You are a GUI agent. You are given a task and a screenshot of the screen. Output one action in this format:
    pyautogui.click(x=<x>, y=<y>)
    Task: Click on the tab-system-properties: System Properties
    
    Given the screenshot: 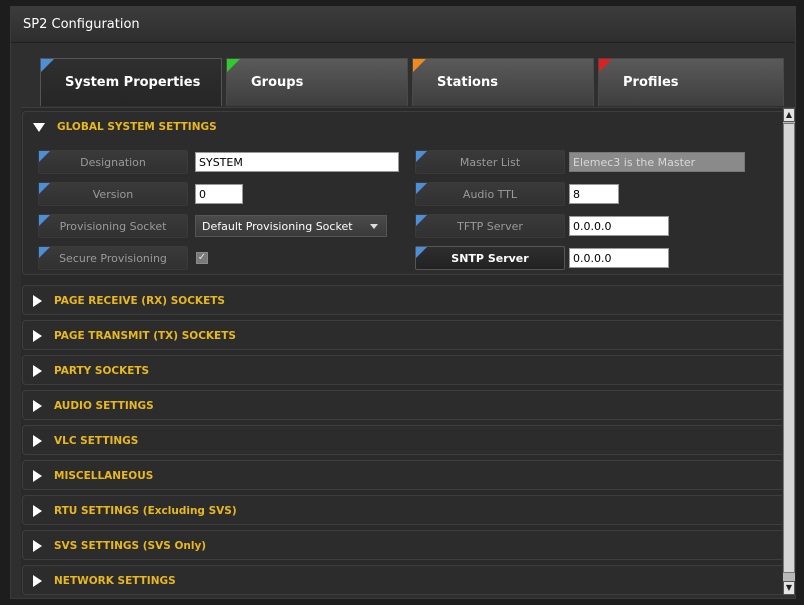 What is the action you would take?
    pyautogui.click(x=131, y=82)
    